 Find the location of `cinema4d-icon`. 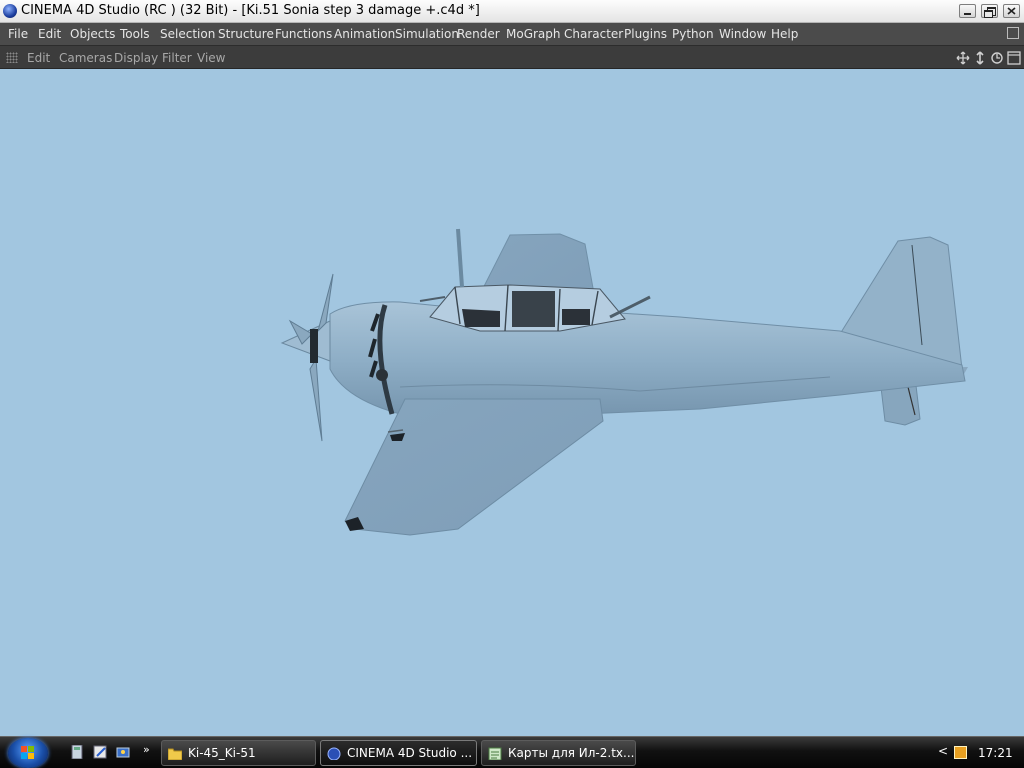

cinema4d-icon is located at coordinates (334, 753).